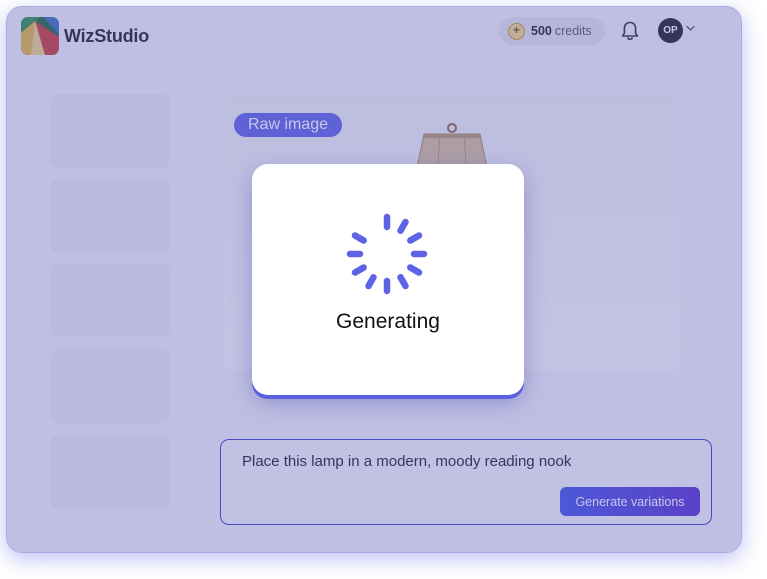 This screenshot has width=767, height=579. What do you see at coordinates (387, 254) in the screenshot?
I see `spinner-icon` at bounding box center [387, 254].